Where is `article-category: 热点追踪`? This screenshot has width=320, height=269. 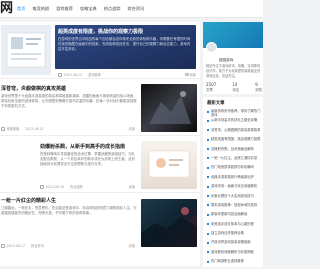 article-category: 热点追踪 is located at coordinates (76, 186).